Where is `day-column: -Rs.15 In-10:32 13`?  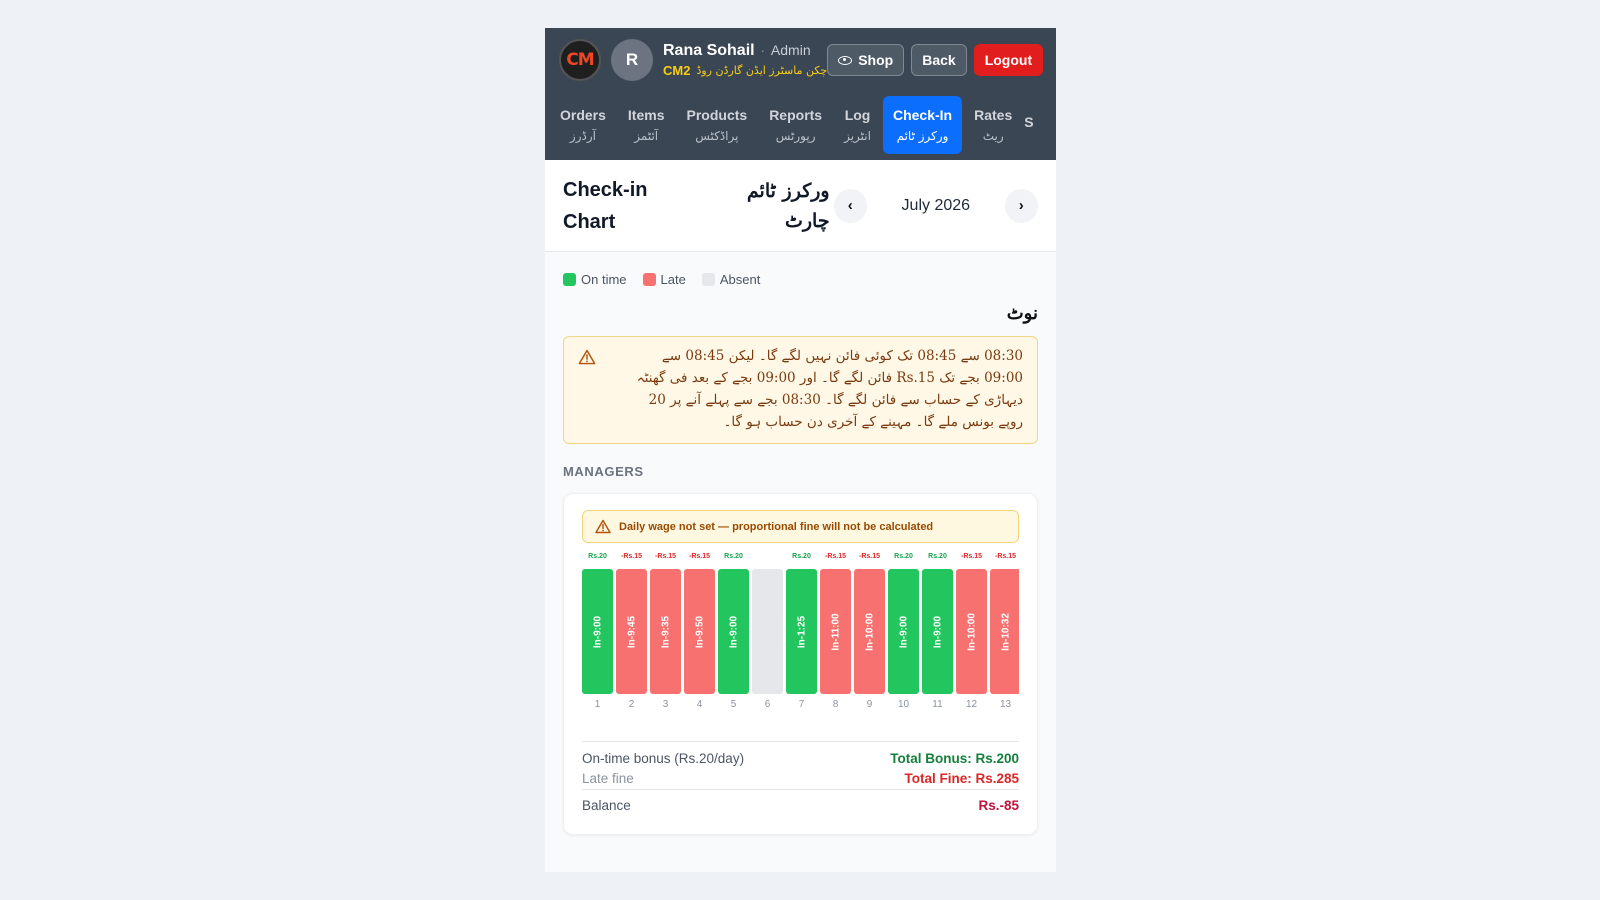 day-column: -Rs.15 In-10:32 13 is located at coordinates (1004, 631).